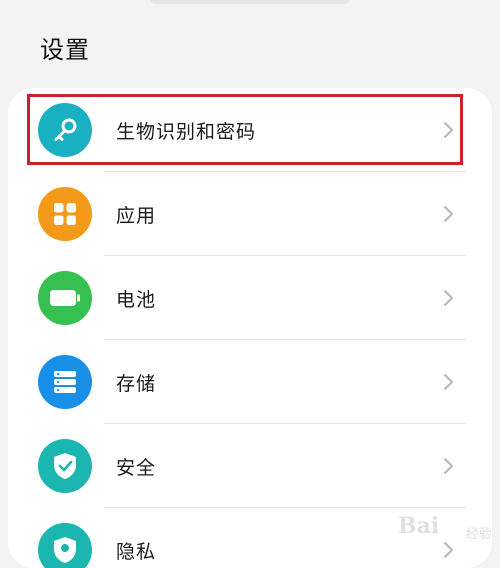  I want to click on search-bar-remnant, so click(250, 2).